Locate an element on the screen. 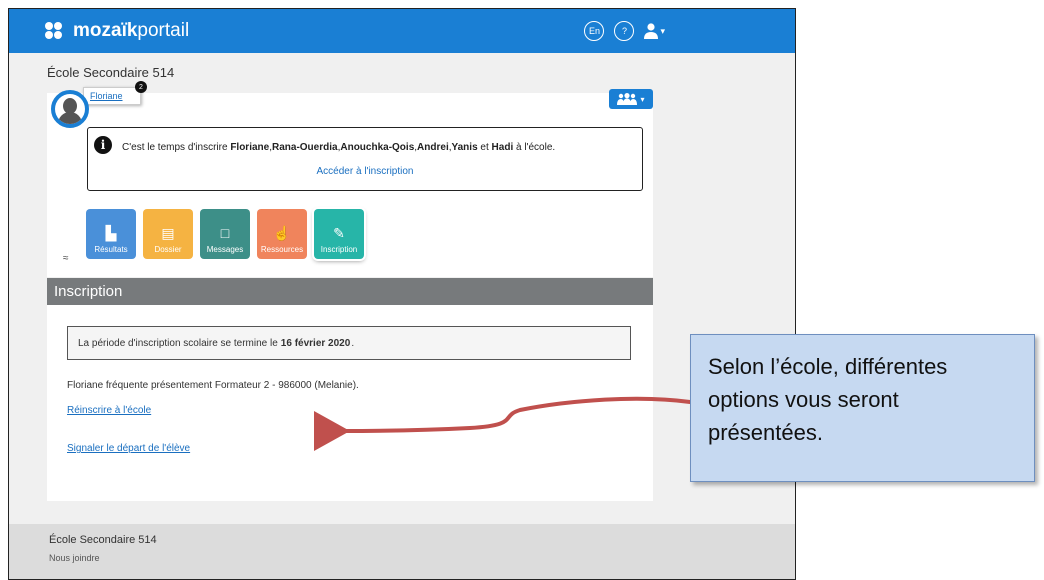  student-name: Floriane is located at coordinates (250, 147).